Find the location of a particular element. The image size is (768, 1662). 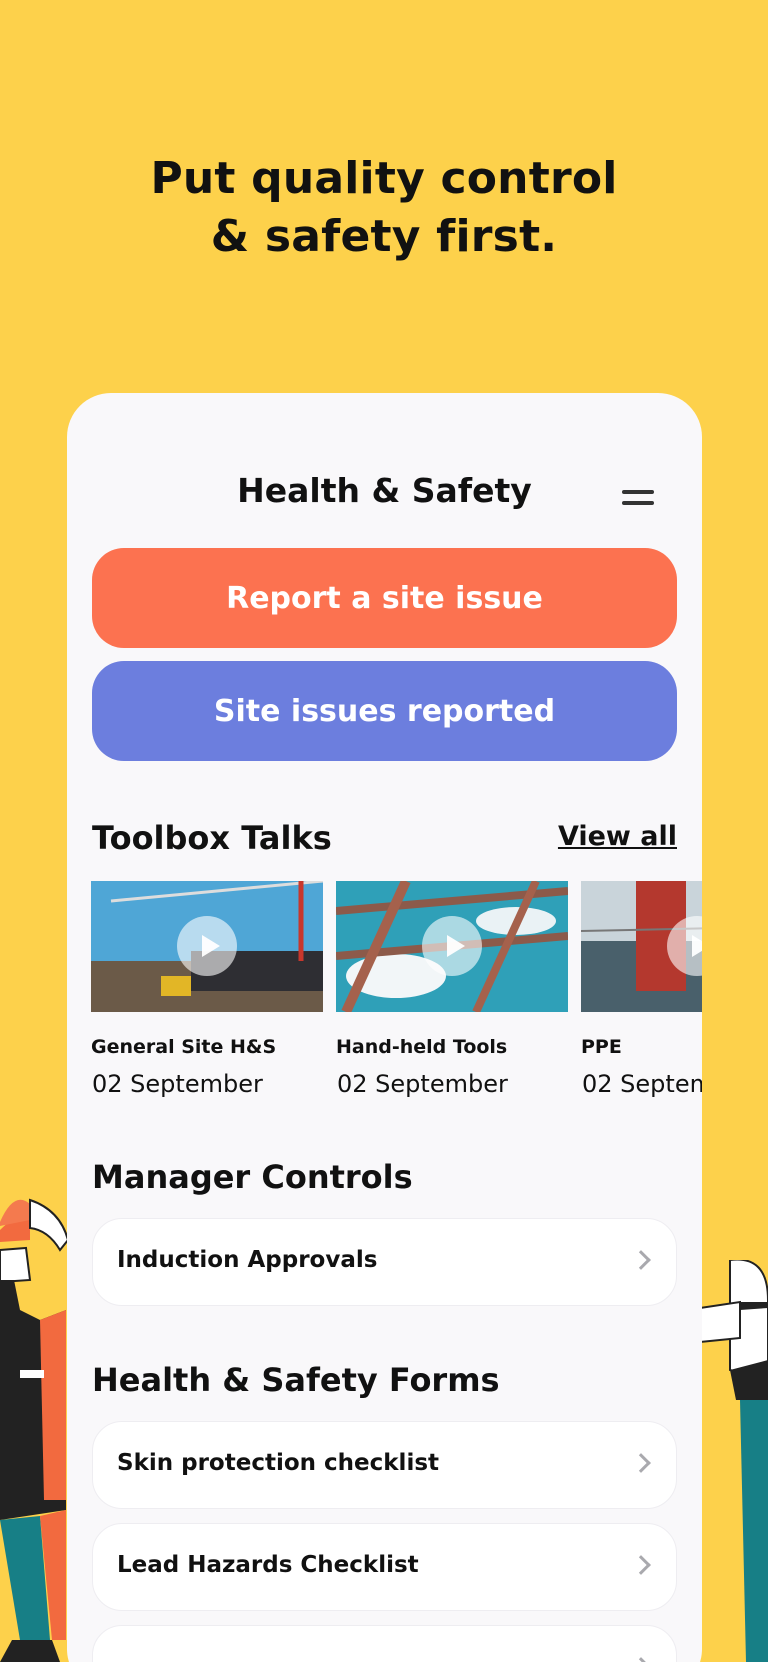

toolbox-talk-card: General Site H&S 02 September is located at coordinates (207, 996).